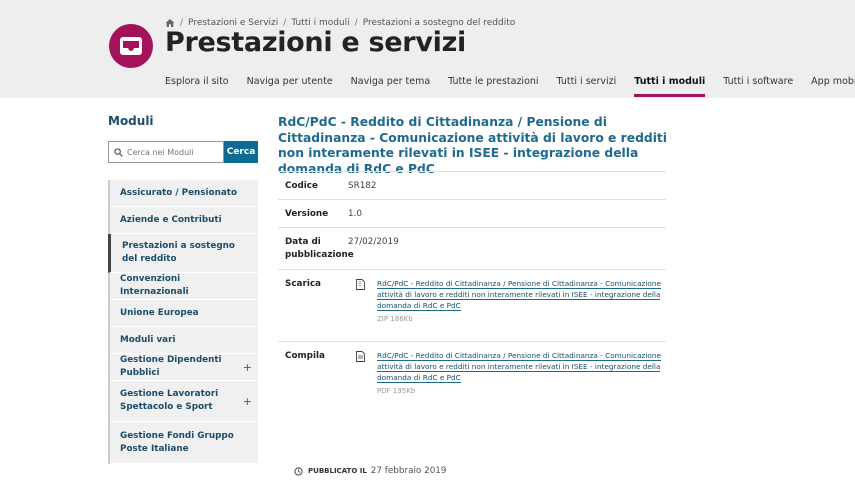 The image size is (855, 481). I want to click on detail-label: Versione, so click(307, 214).